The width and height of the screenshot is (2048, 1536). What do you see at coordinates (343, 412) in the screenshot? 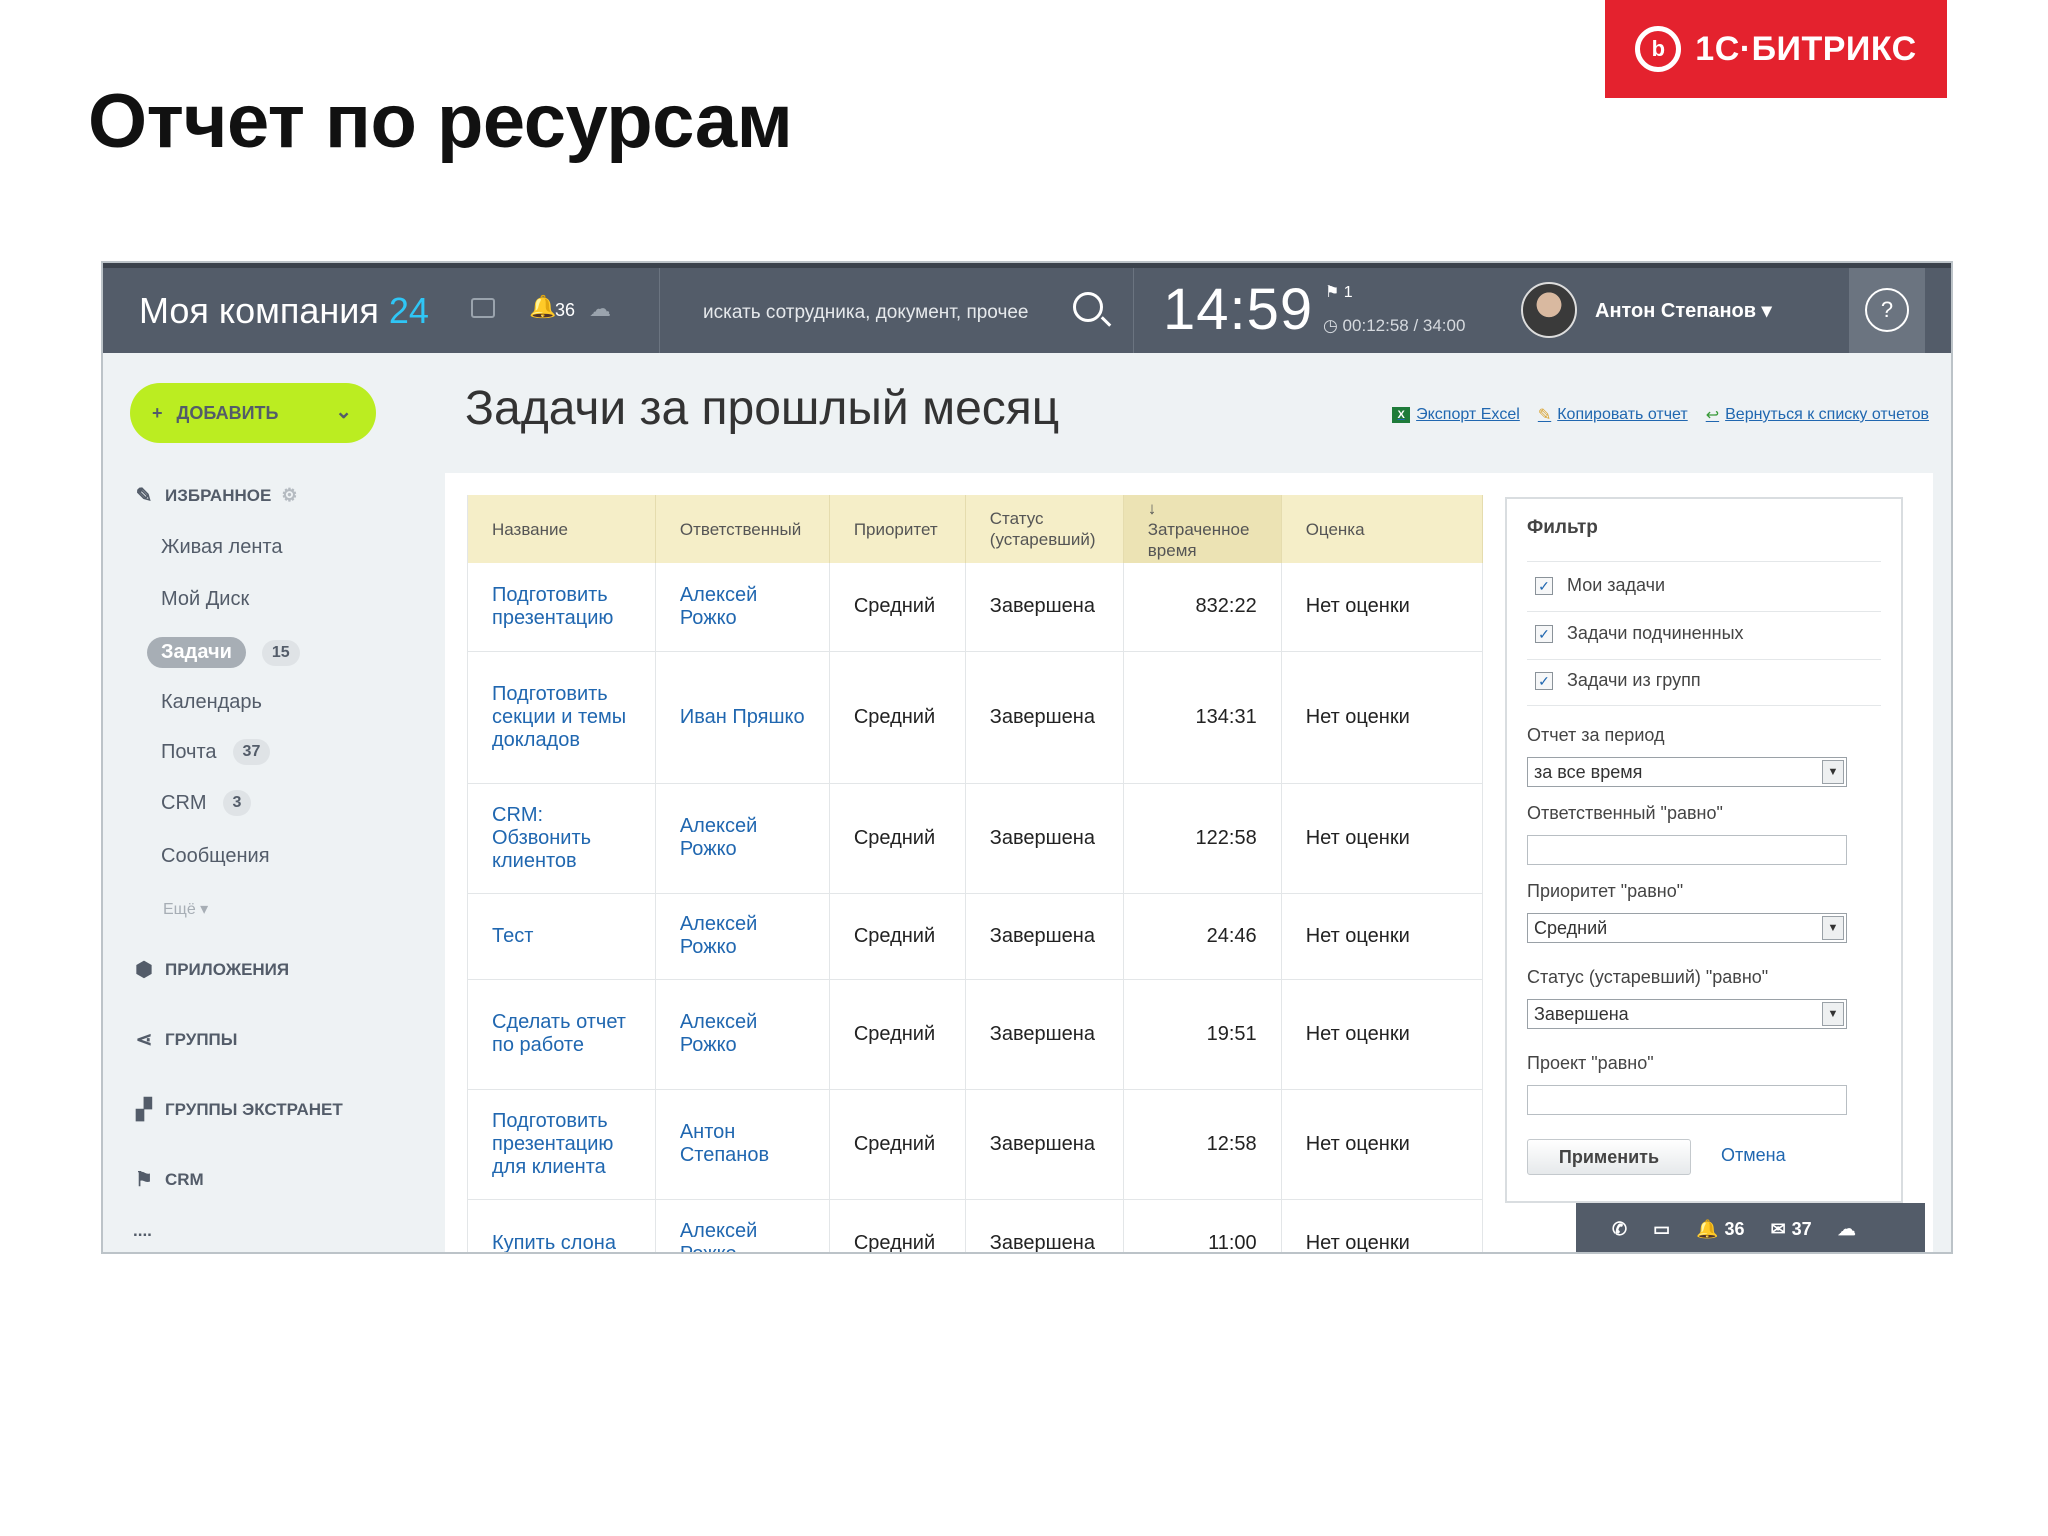
I see `chevron-down-icon: ⌄` at bounding box center [343, 412].